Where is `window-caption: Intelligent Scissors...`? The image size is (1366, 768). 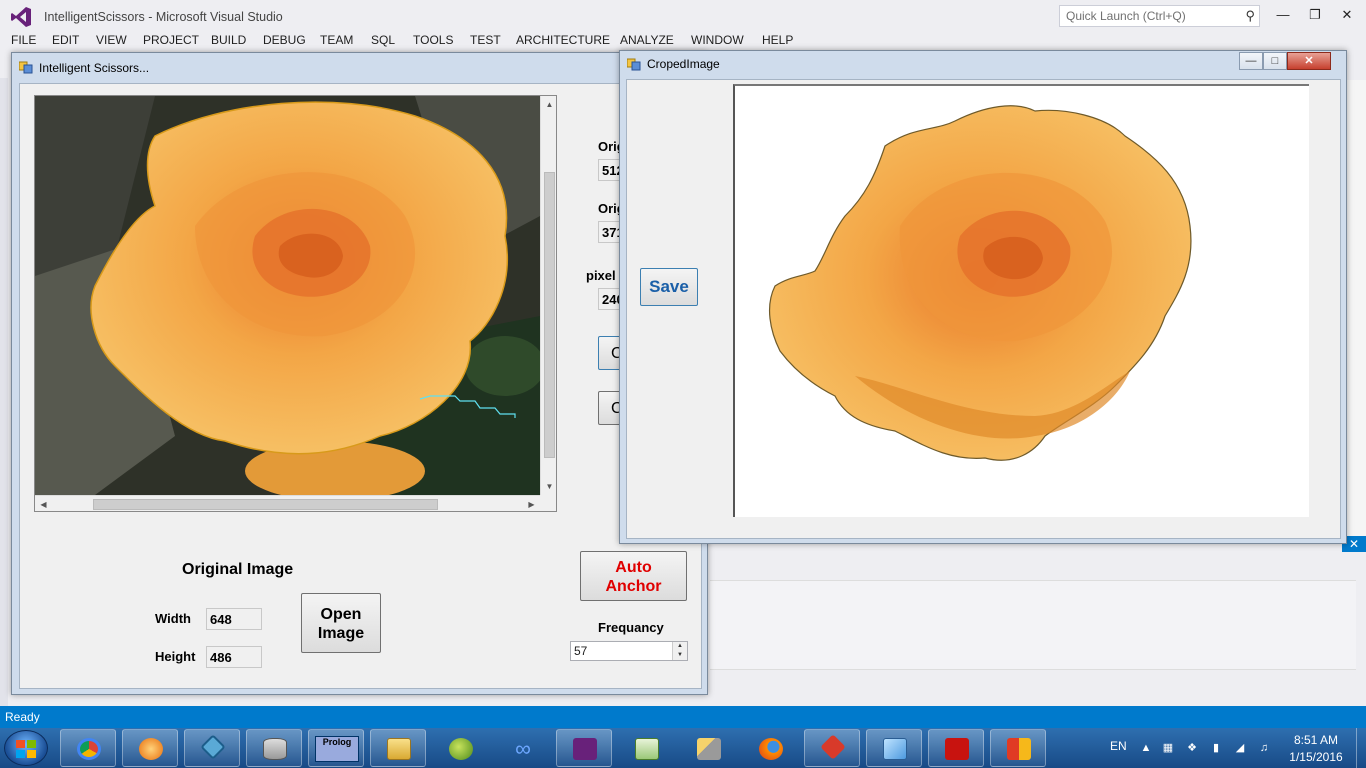
window-caption: Intelligent Scissors... is located at coordinates (359, 68).